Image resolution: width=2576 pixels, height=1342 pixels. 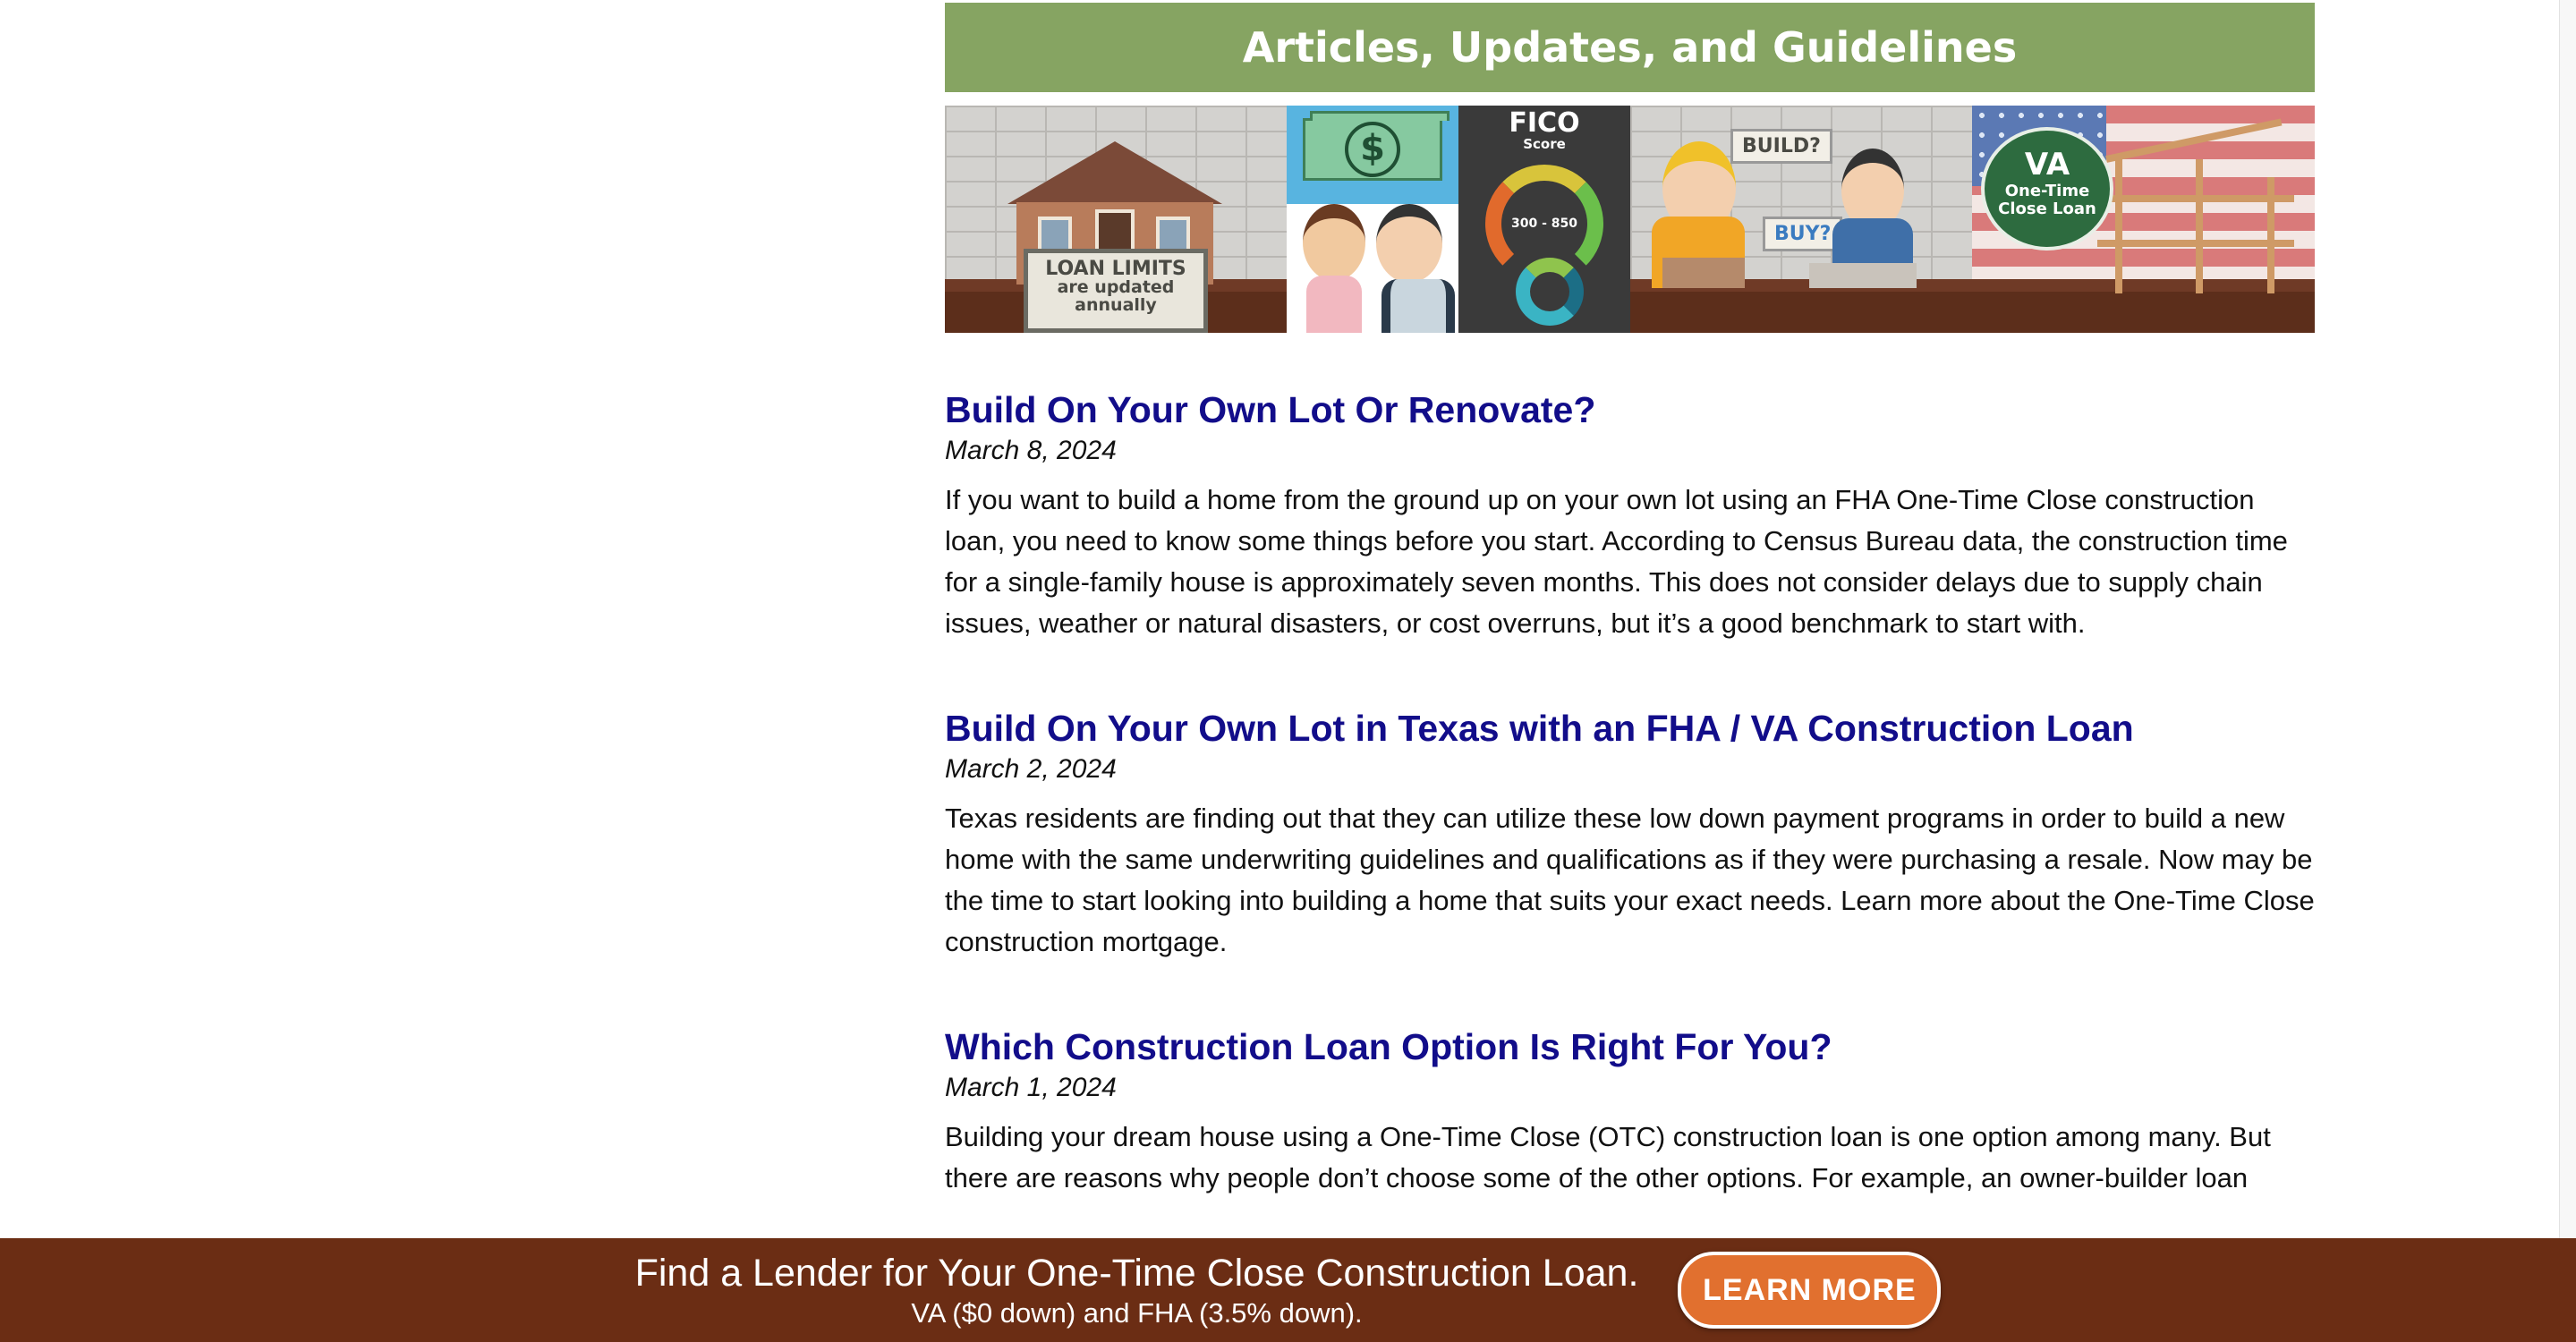 I want to click on dollar-bill-icon: $, so click(x=1372, y=150).